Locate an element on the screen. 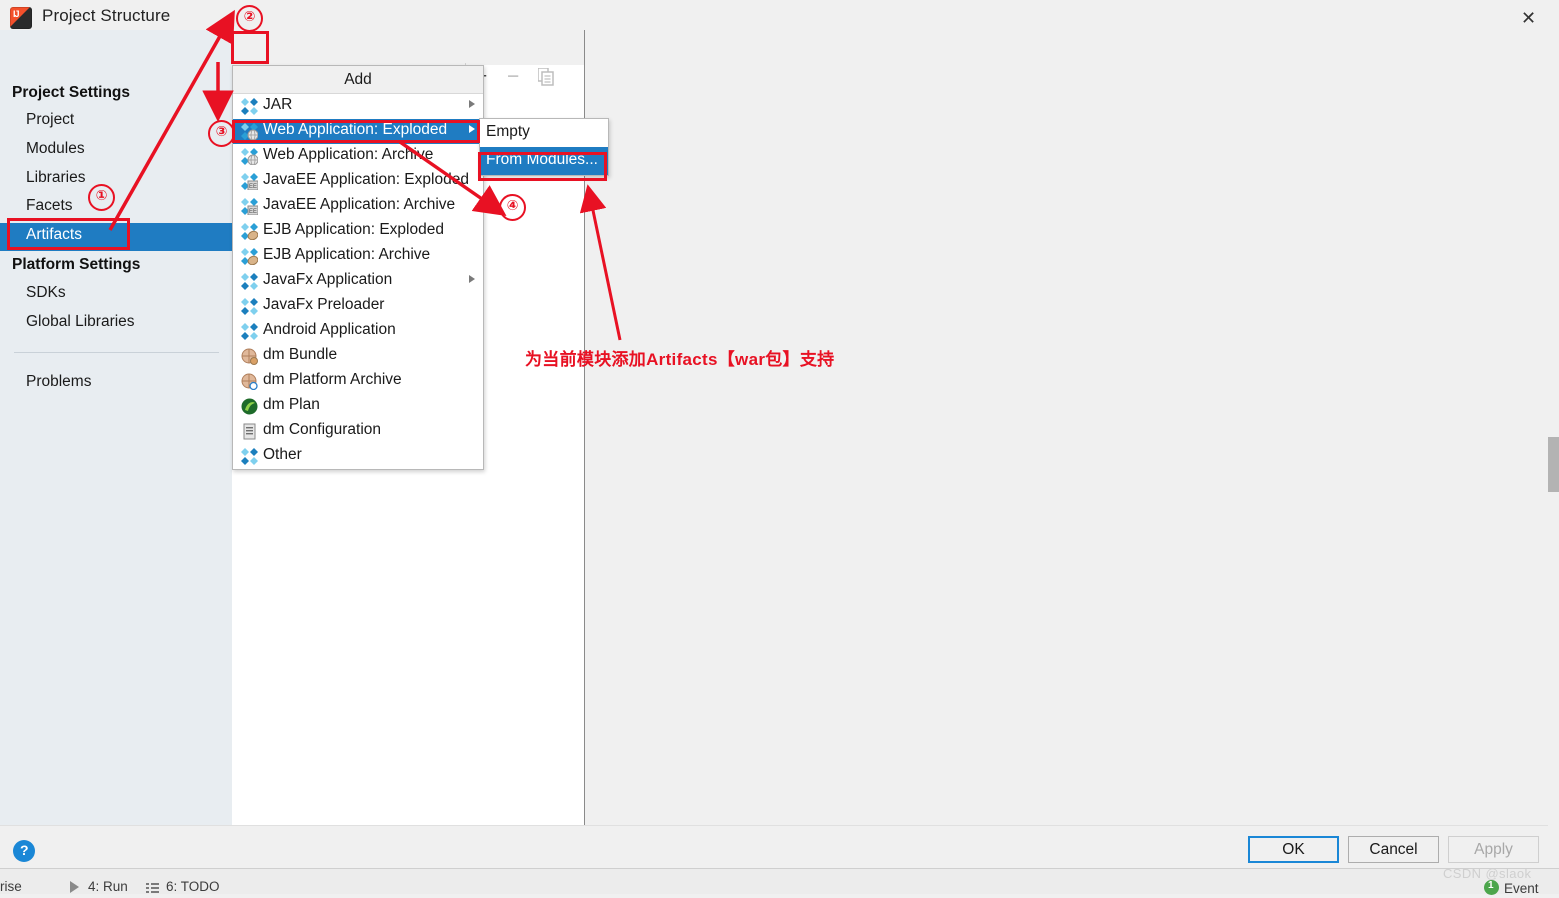 Image resolution: width=1559 pixels, height=898 pixels. android-icon is located at coordinates (249, 331).